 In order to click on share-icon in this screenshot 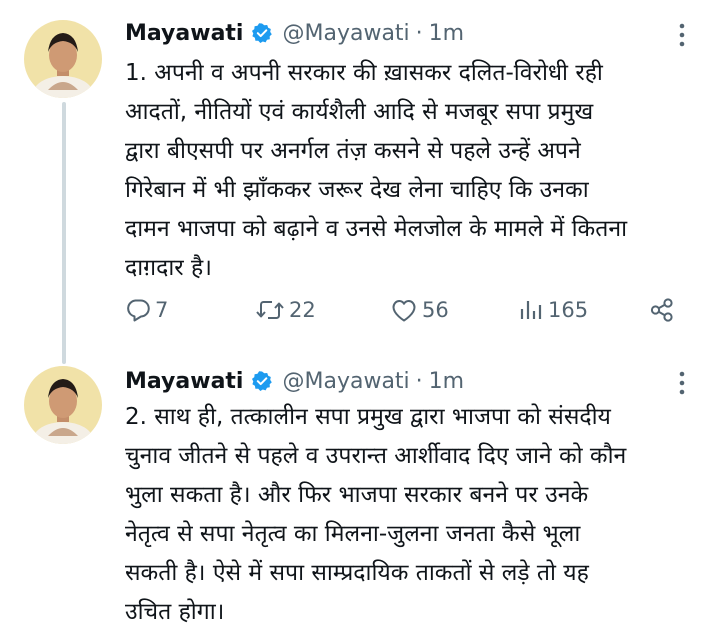, I will do `click(662, 310)`.